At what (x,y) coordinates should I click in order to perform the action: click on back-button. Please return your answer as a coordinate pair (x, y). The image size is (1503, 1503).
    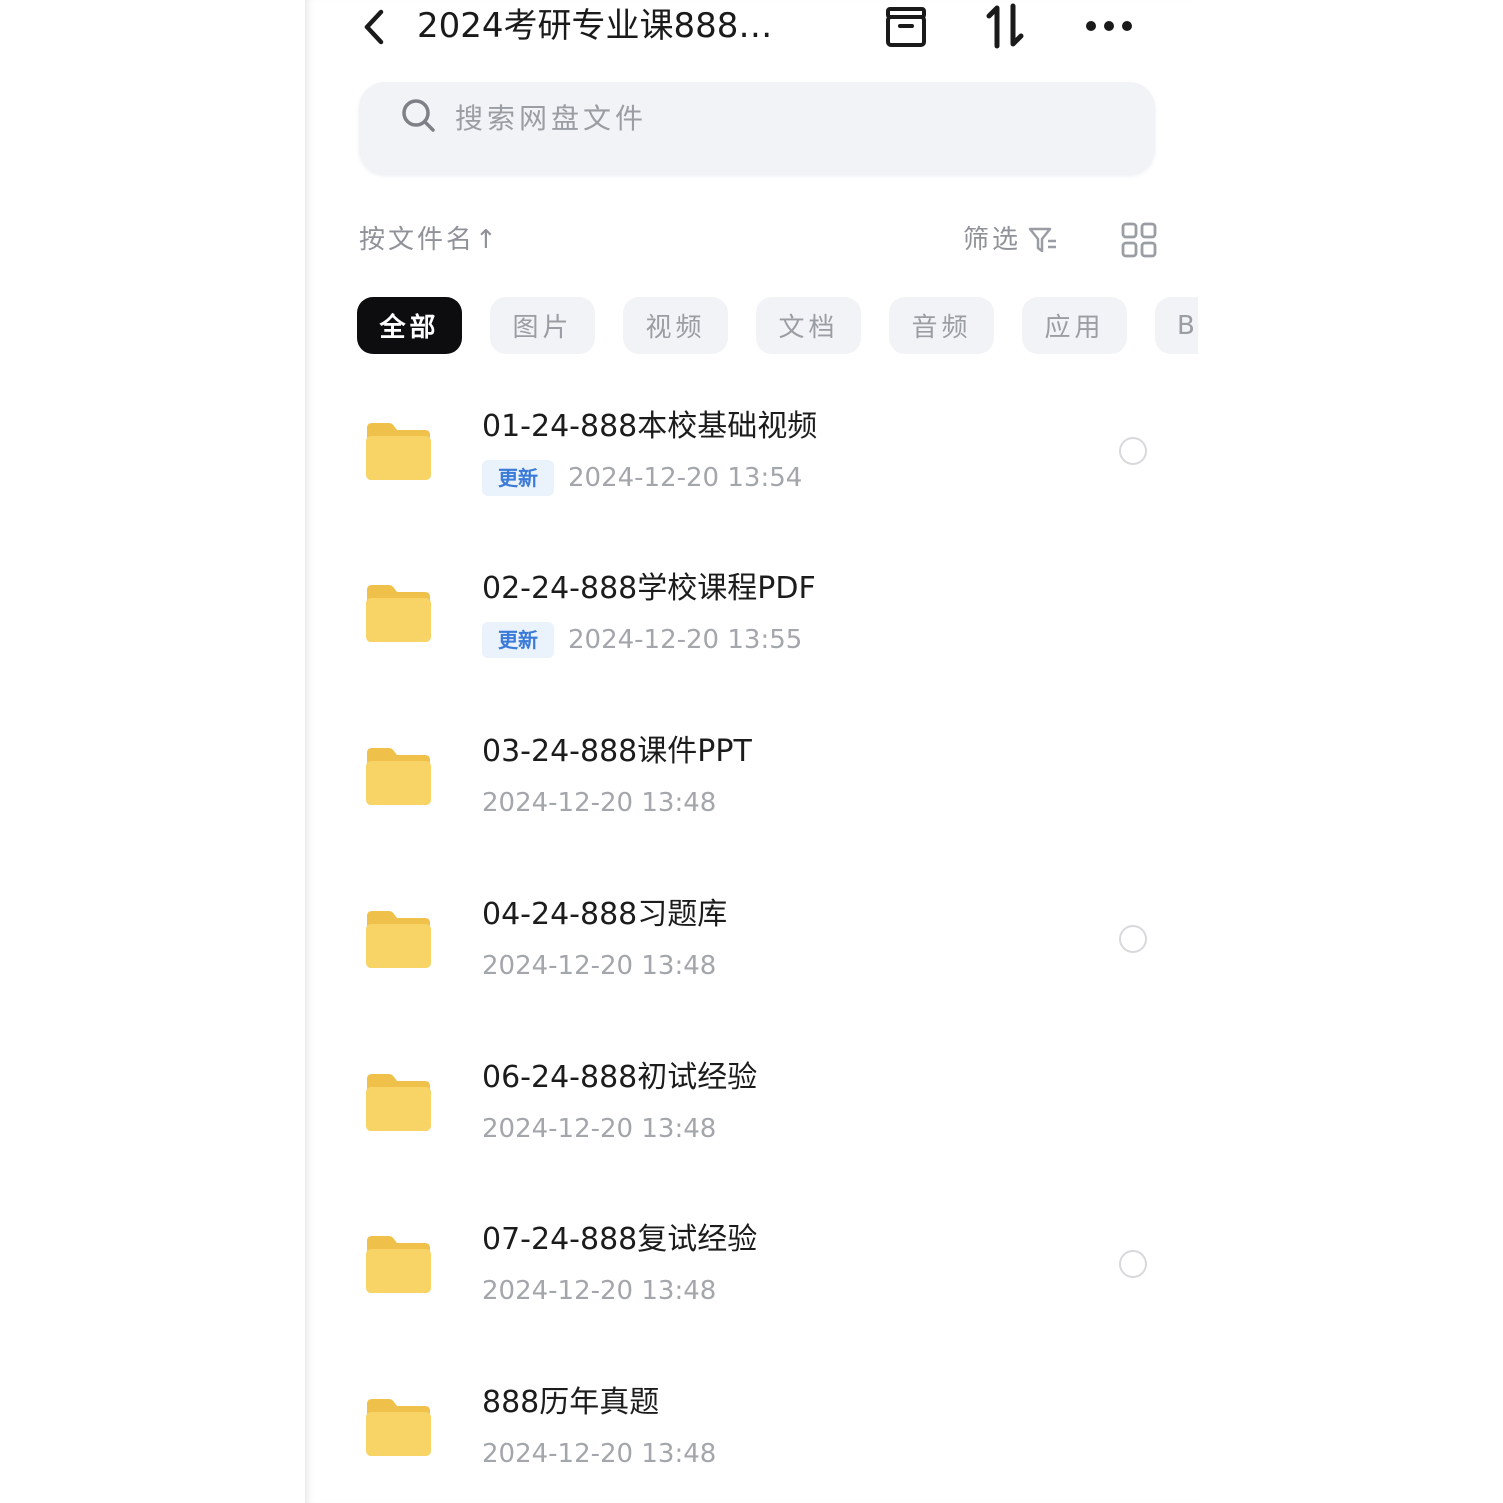
    Looking at the image, I should click on (375, 26).